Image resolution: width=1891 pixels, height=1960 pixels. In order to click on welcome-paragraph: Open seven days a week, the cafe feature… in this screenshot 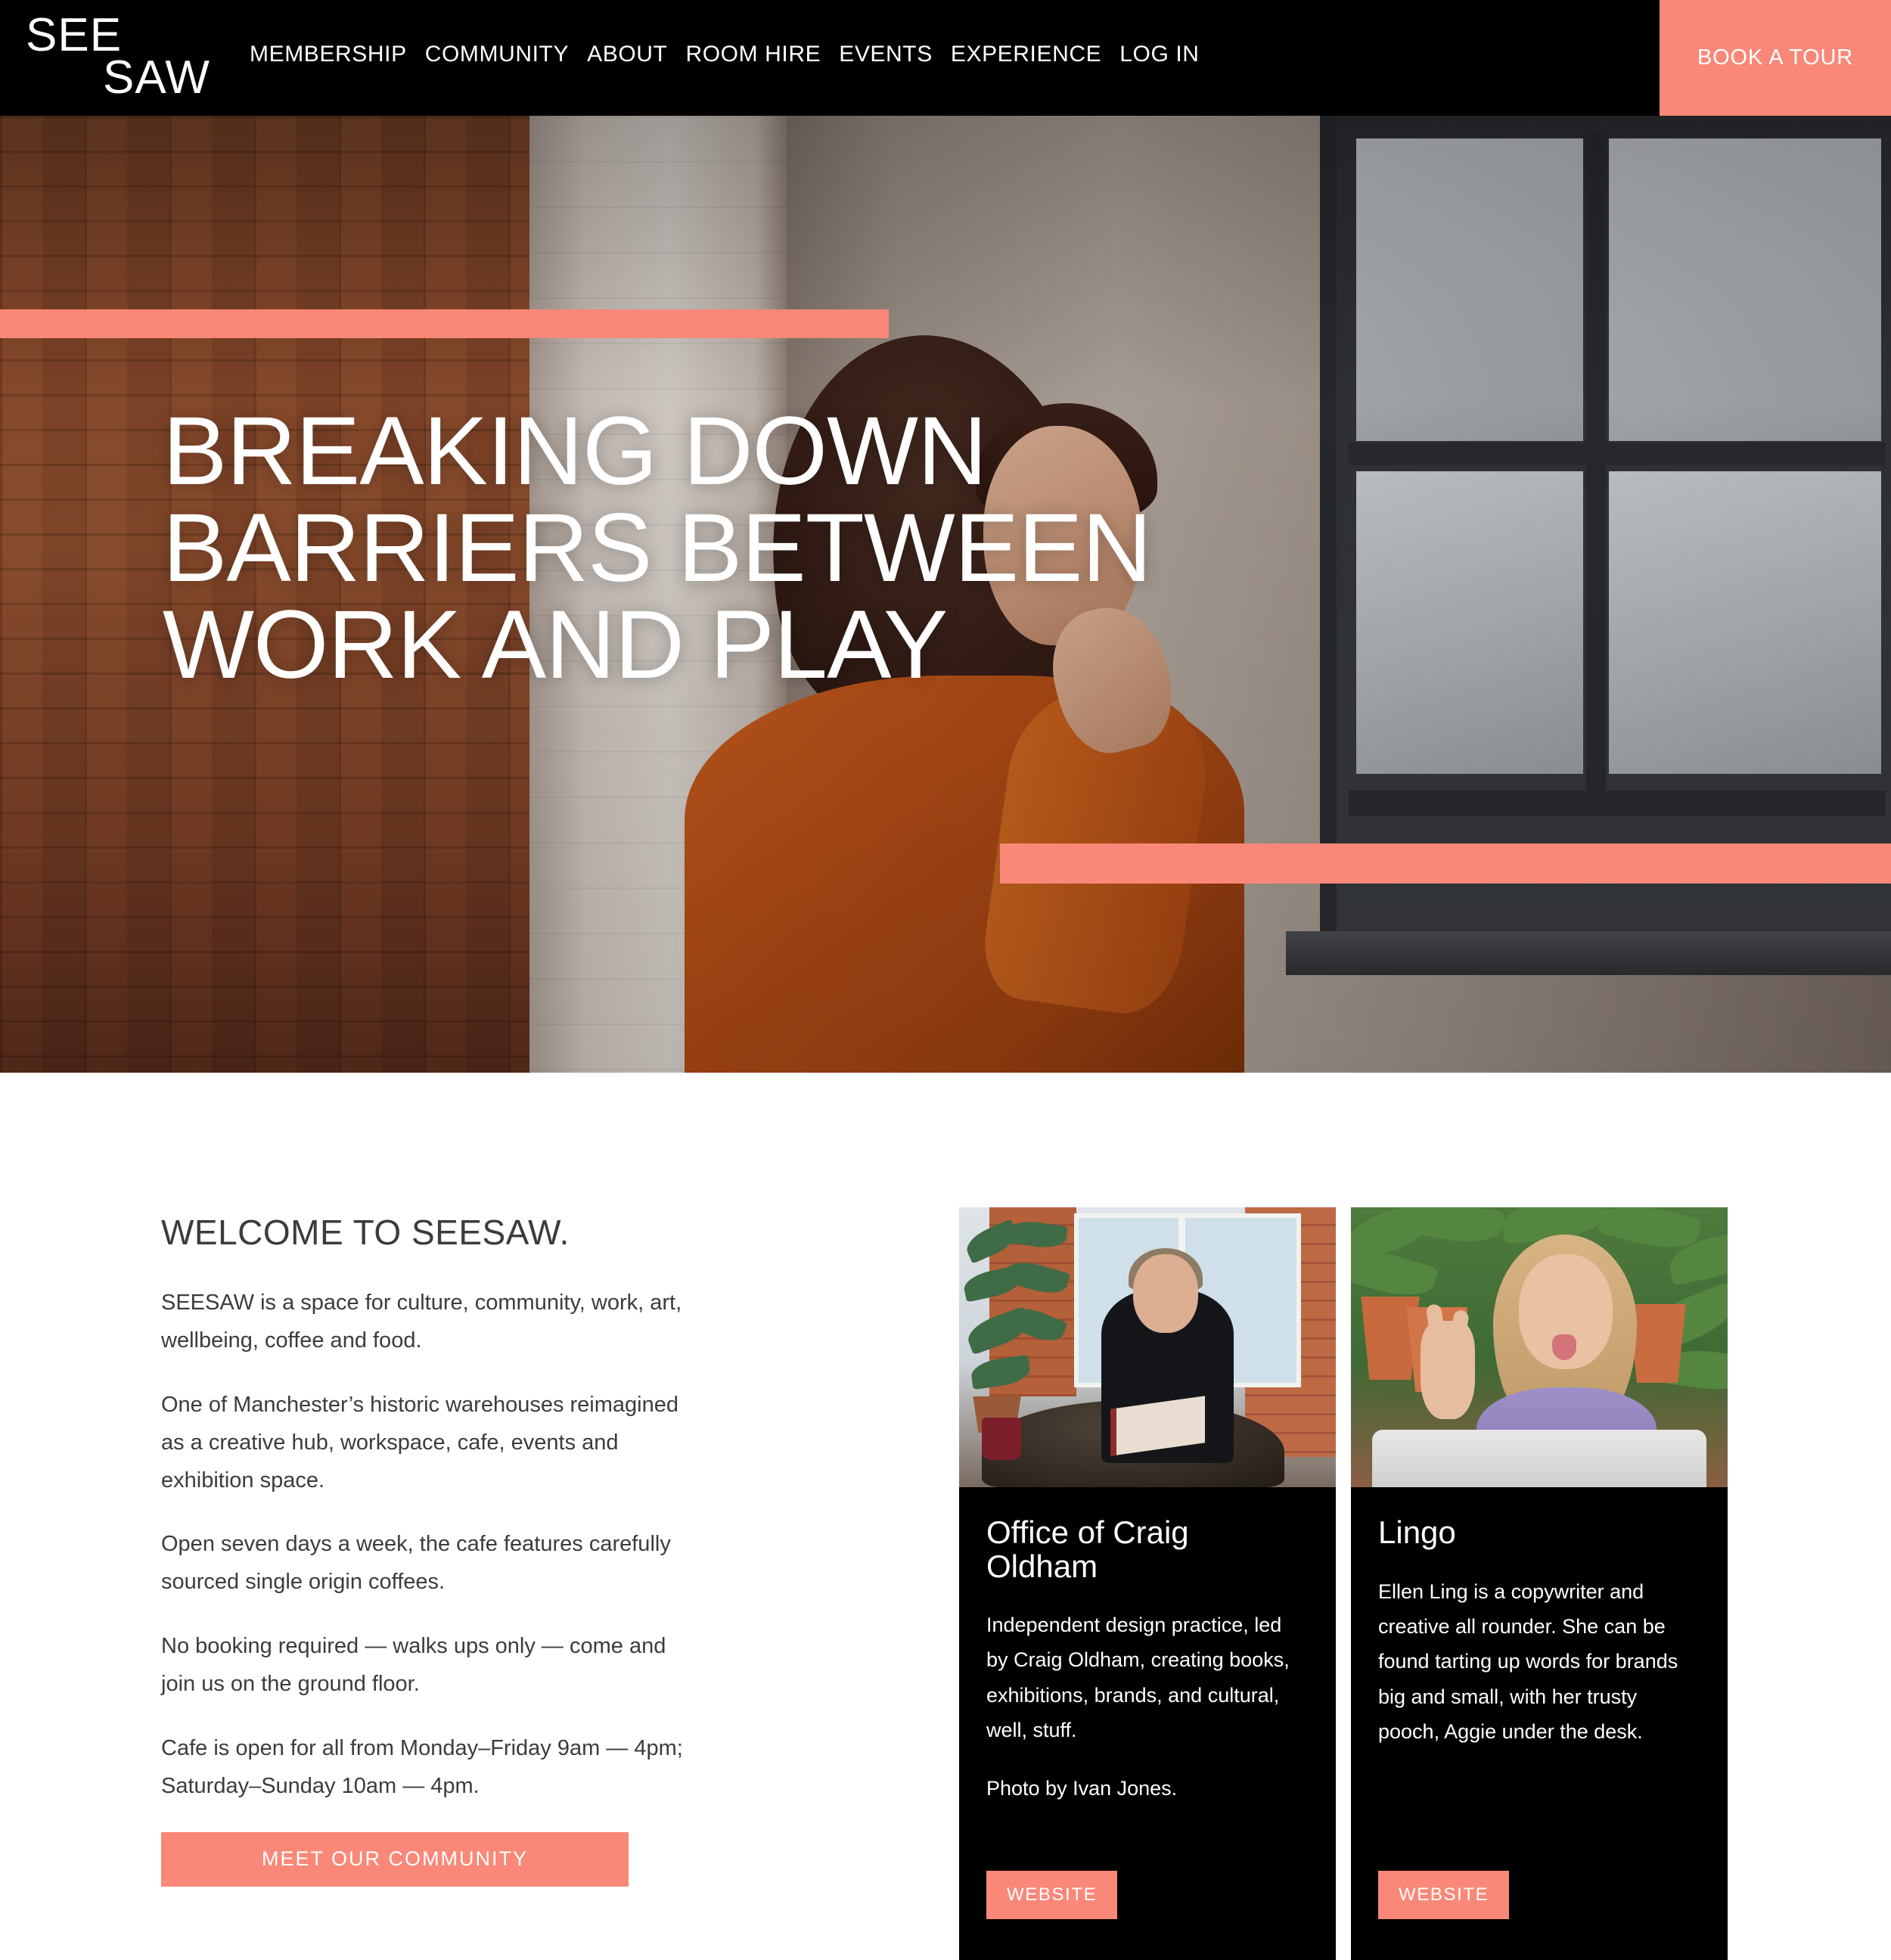, I will do `click(416, 1563)`.